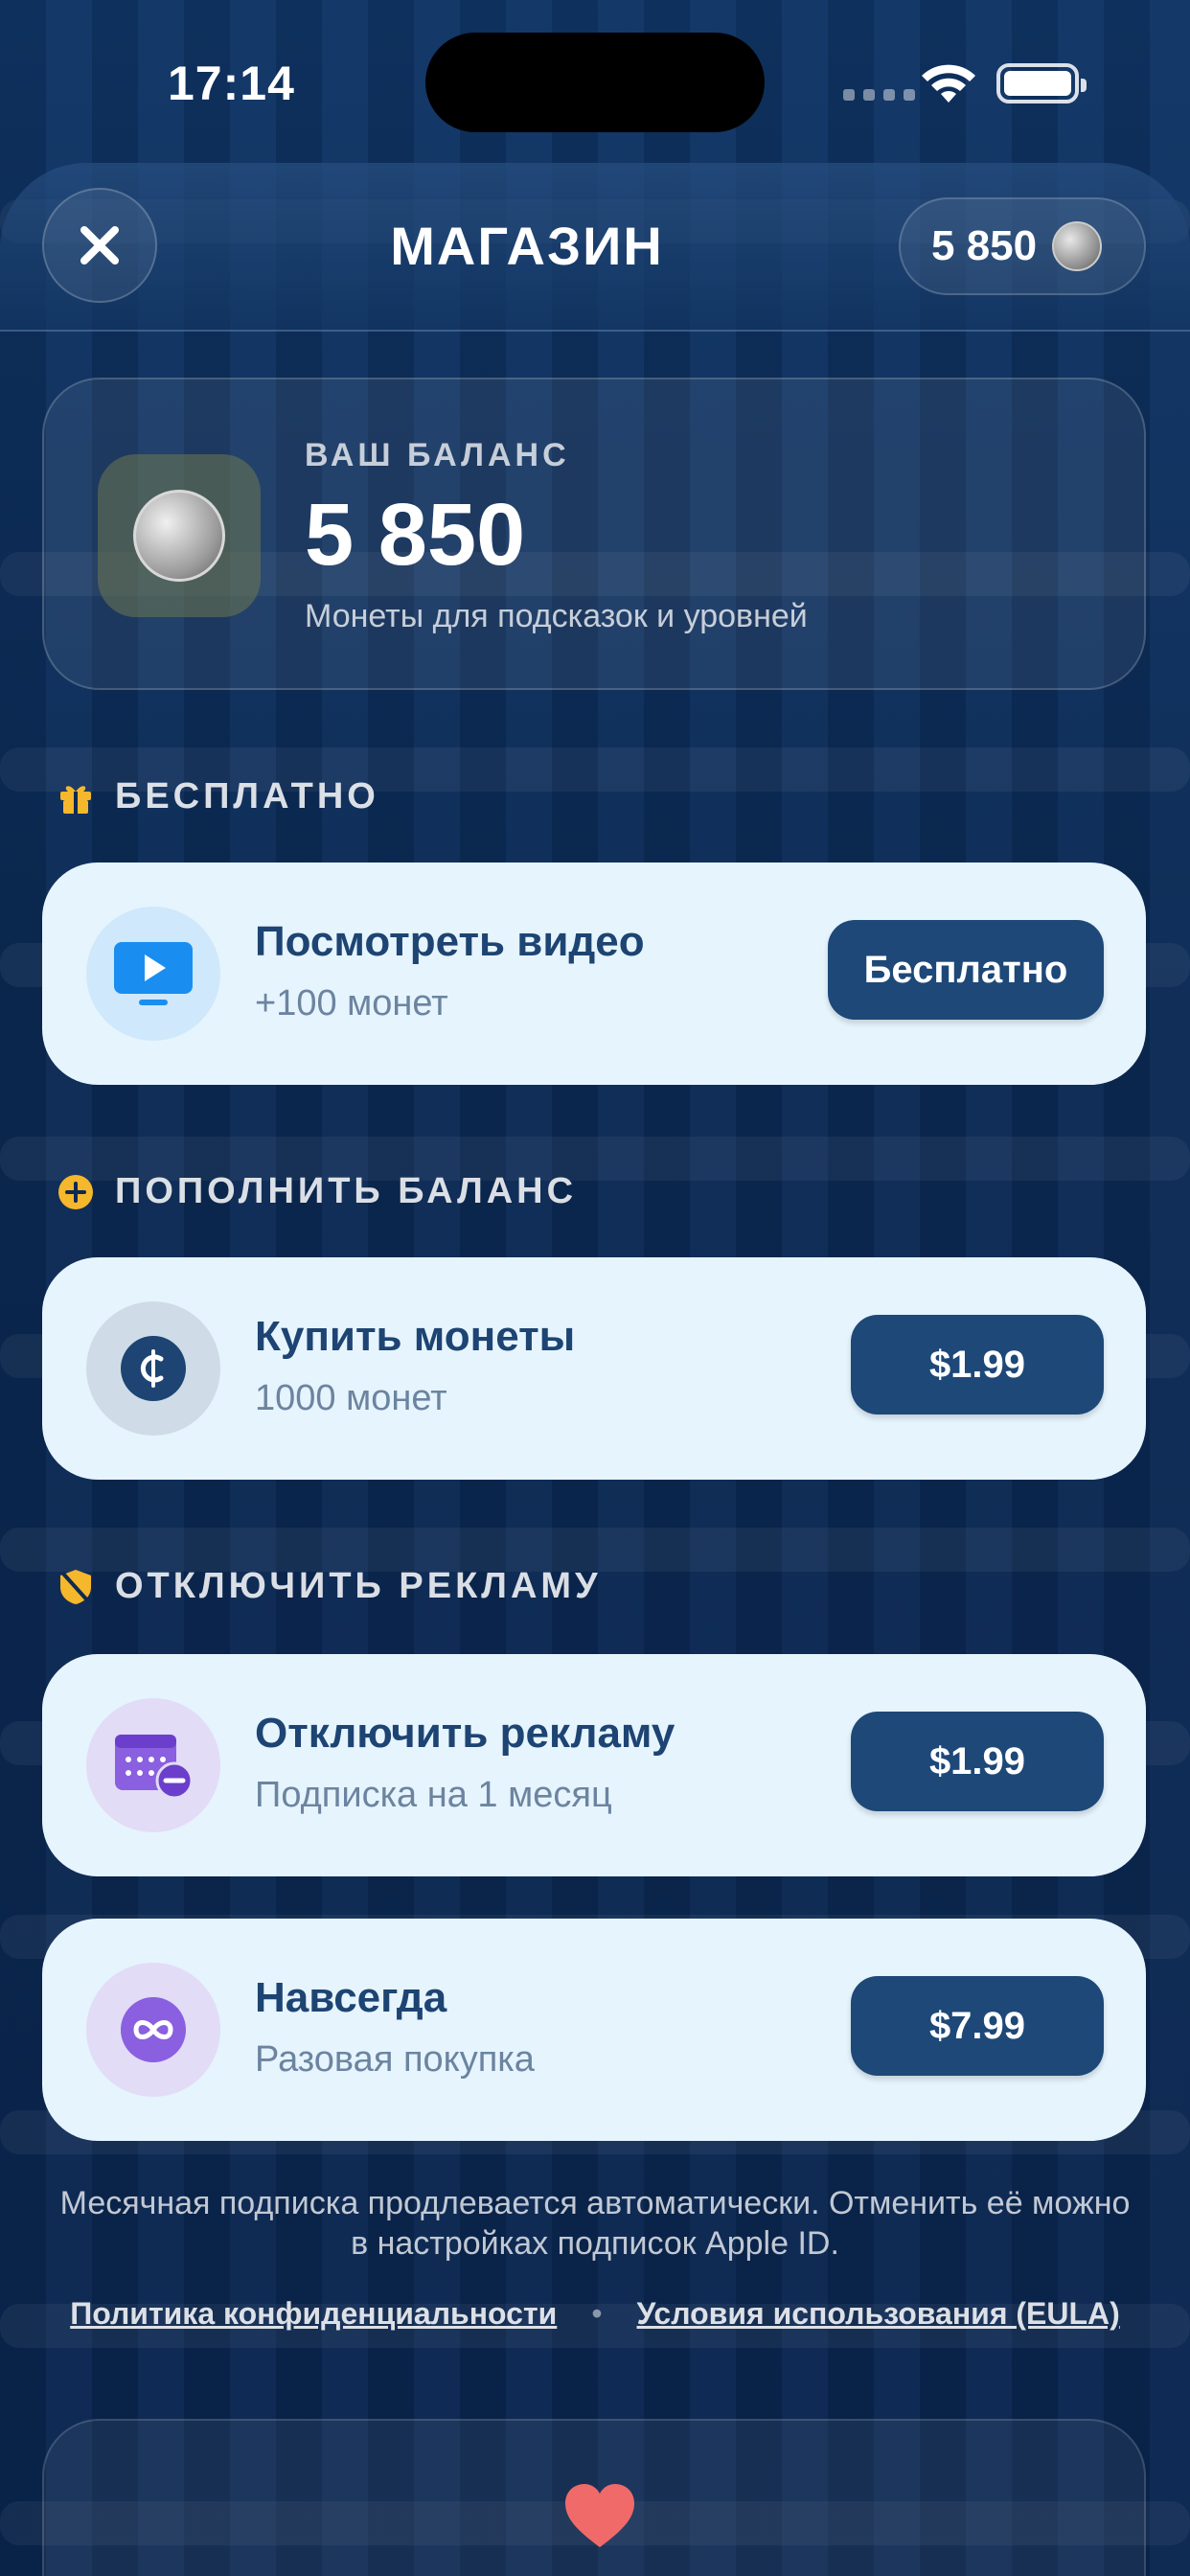 Image resolution: width=1190 pixels, height=2576 pixels. Describe the element at coordinates (351, 1004) in the screenshot. I see `item-subtitle: +100 монет` at that location.